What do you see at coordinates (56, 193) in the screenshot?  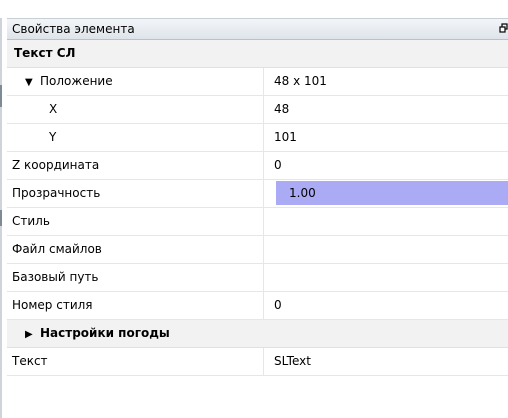 I see `property-label: Прозрачность` at bounding box center [56, 193].